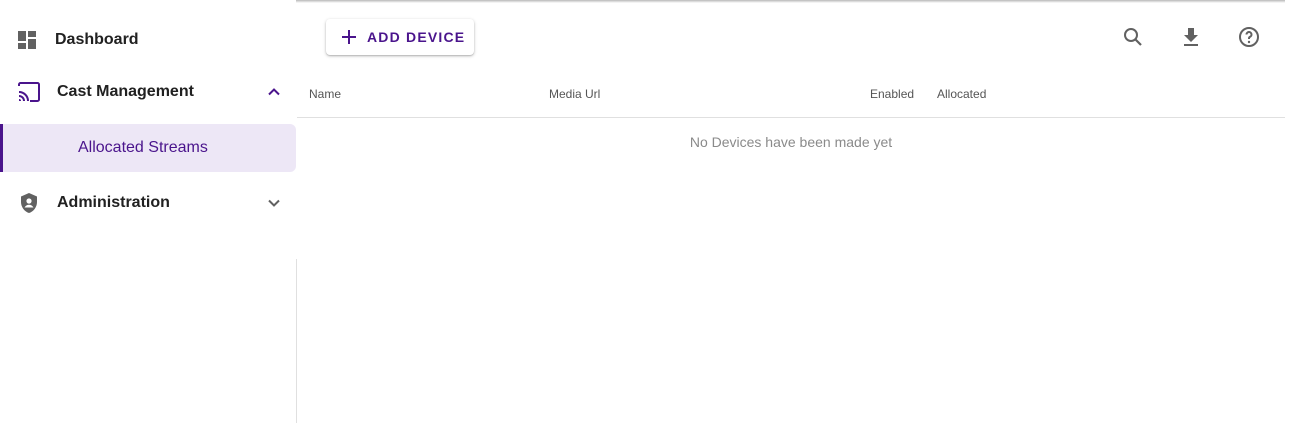 The height and width of the screenshot is (423, 1295). Describe the element at coordinates (29, 203) in the screenshot. I see `admin-shield-icon` at that location.